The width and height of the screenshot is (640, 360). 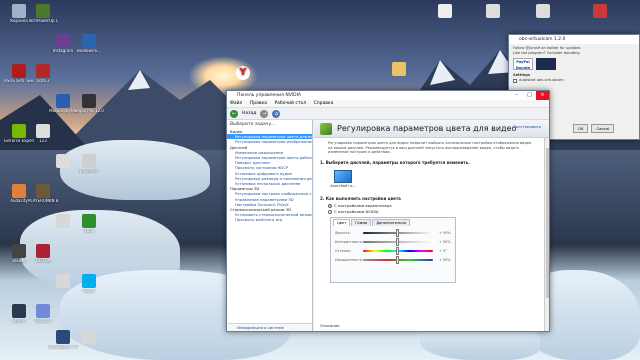 What do you see at coordinates (542, 95) in the screenshot?
I see `close-button: ×` at bounding box center [542, 95].